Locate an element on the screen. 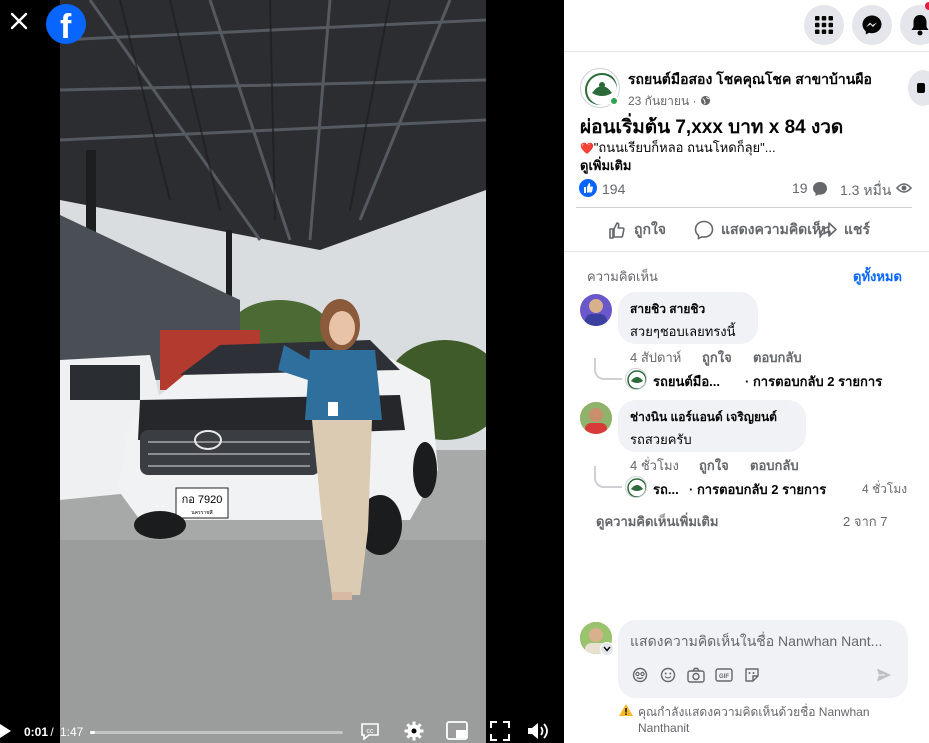 Image resolution: width=929 pixels, height=743 pixels. gif-icon: GIF is located at coordinates (724, 675).